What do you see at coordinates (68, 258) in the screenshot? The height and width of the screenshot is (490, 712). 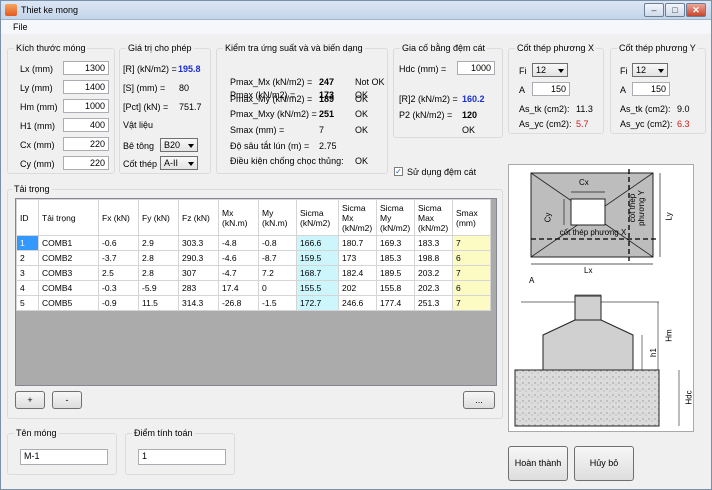 I see `table-cell: COMB2` at bounding box center [68, 258].